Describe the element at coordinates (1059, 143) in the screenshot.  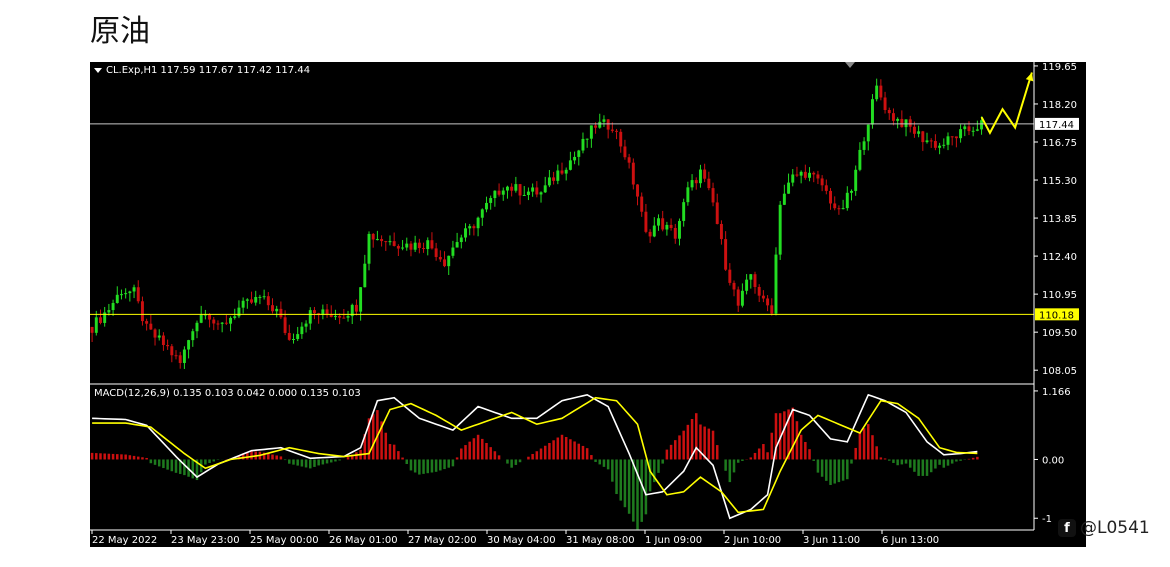
I see `price-tick-label: 116.75` at that location.